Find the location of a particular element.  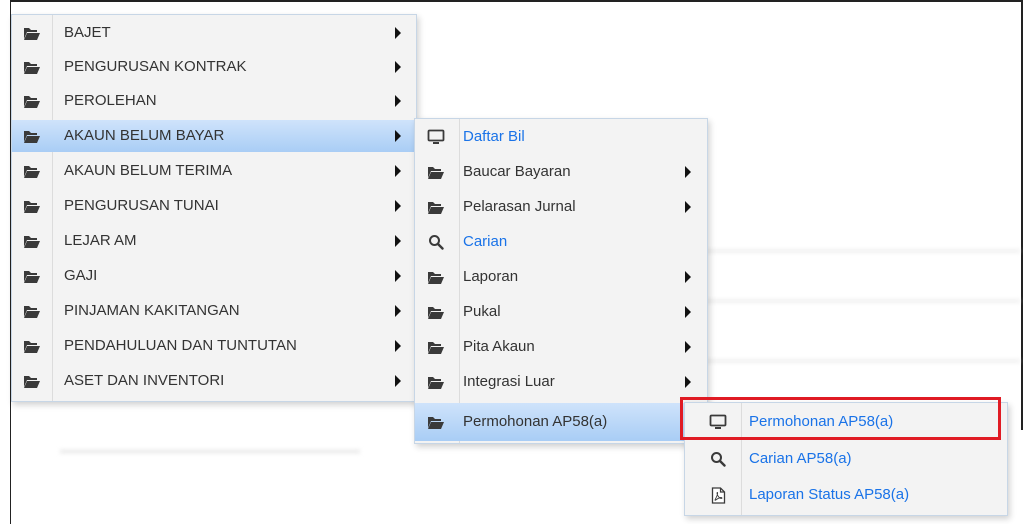

menu-item-pengurusan-kontrak: PENGURUSAN KONTRAK is located at coordinates (214, 67).